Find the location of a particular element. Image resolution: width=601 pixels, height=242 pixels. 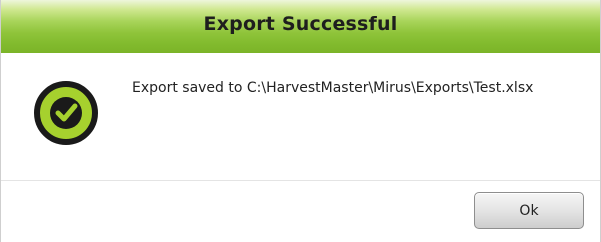

ok-button: Ok is located at coordinates (529, 210).